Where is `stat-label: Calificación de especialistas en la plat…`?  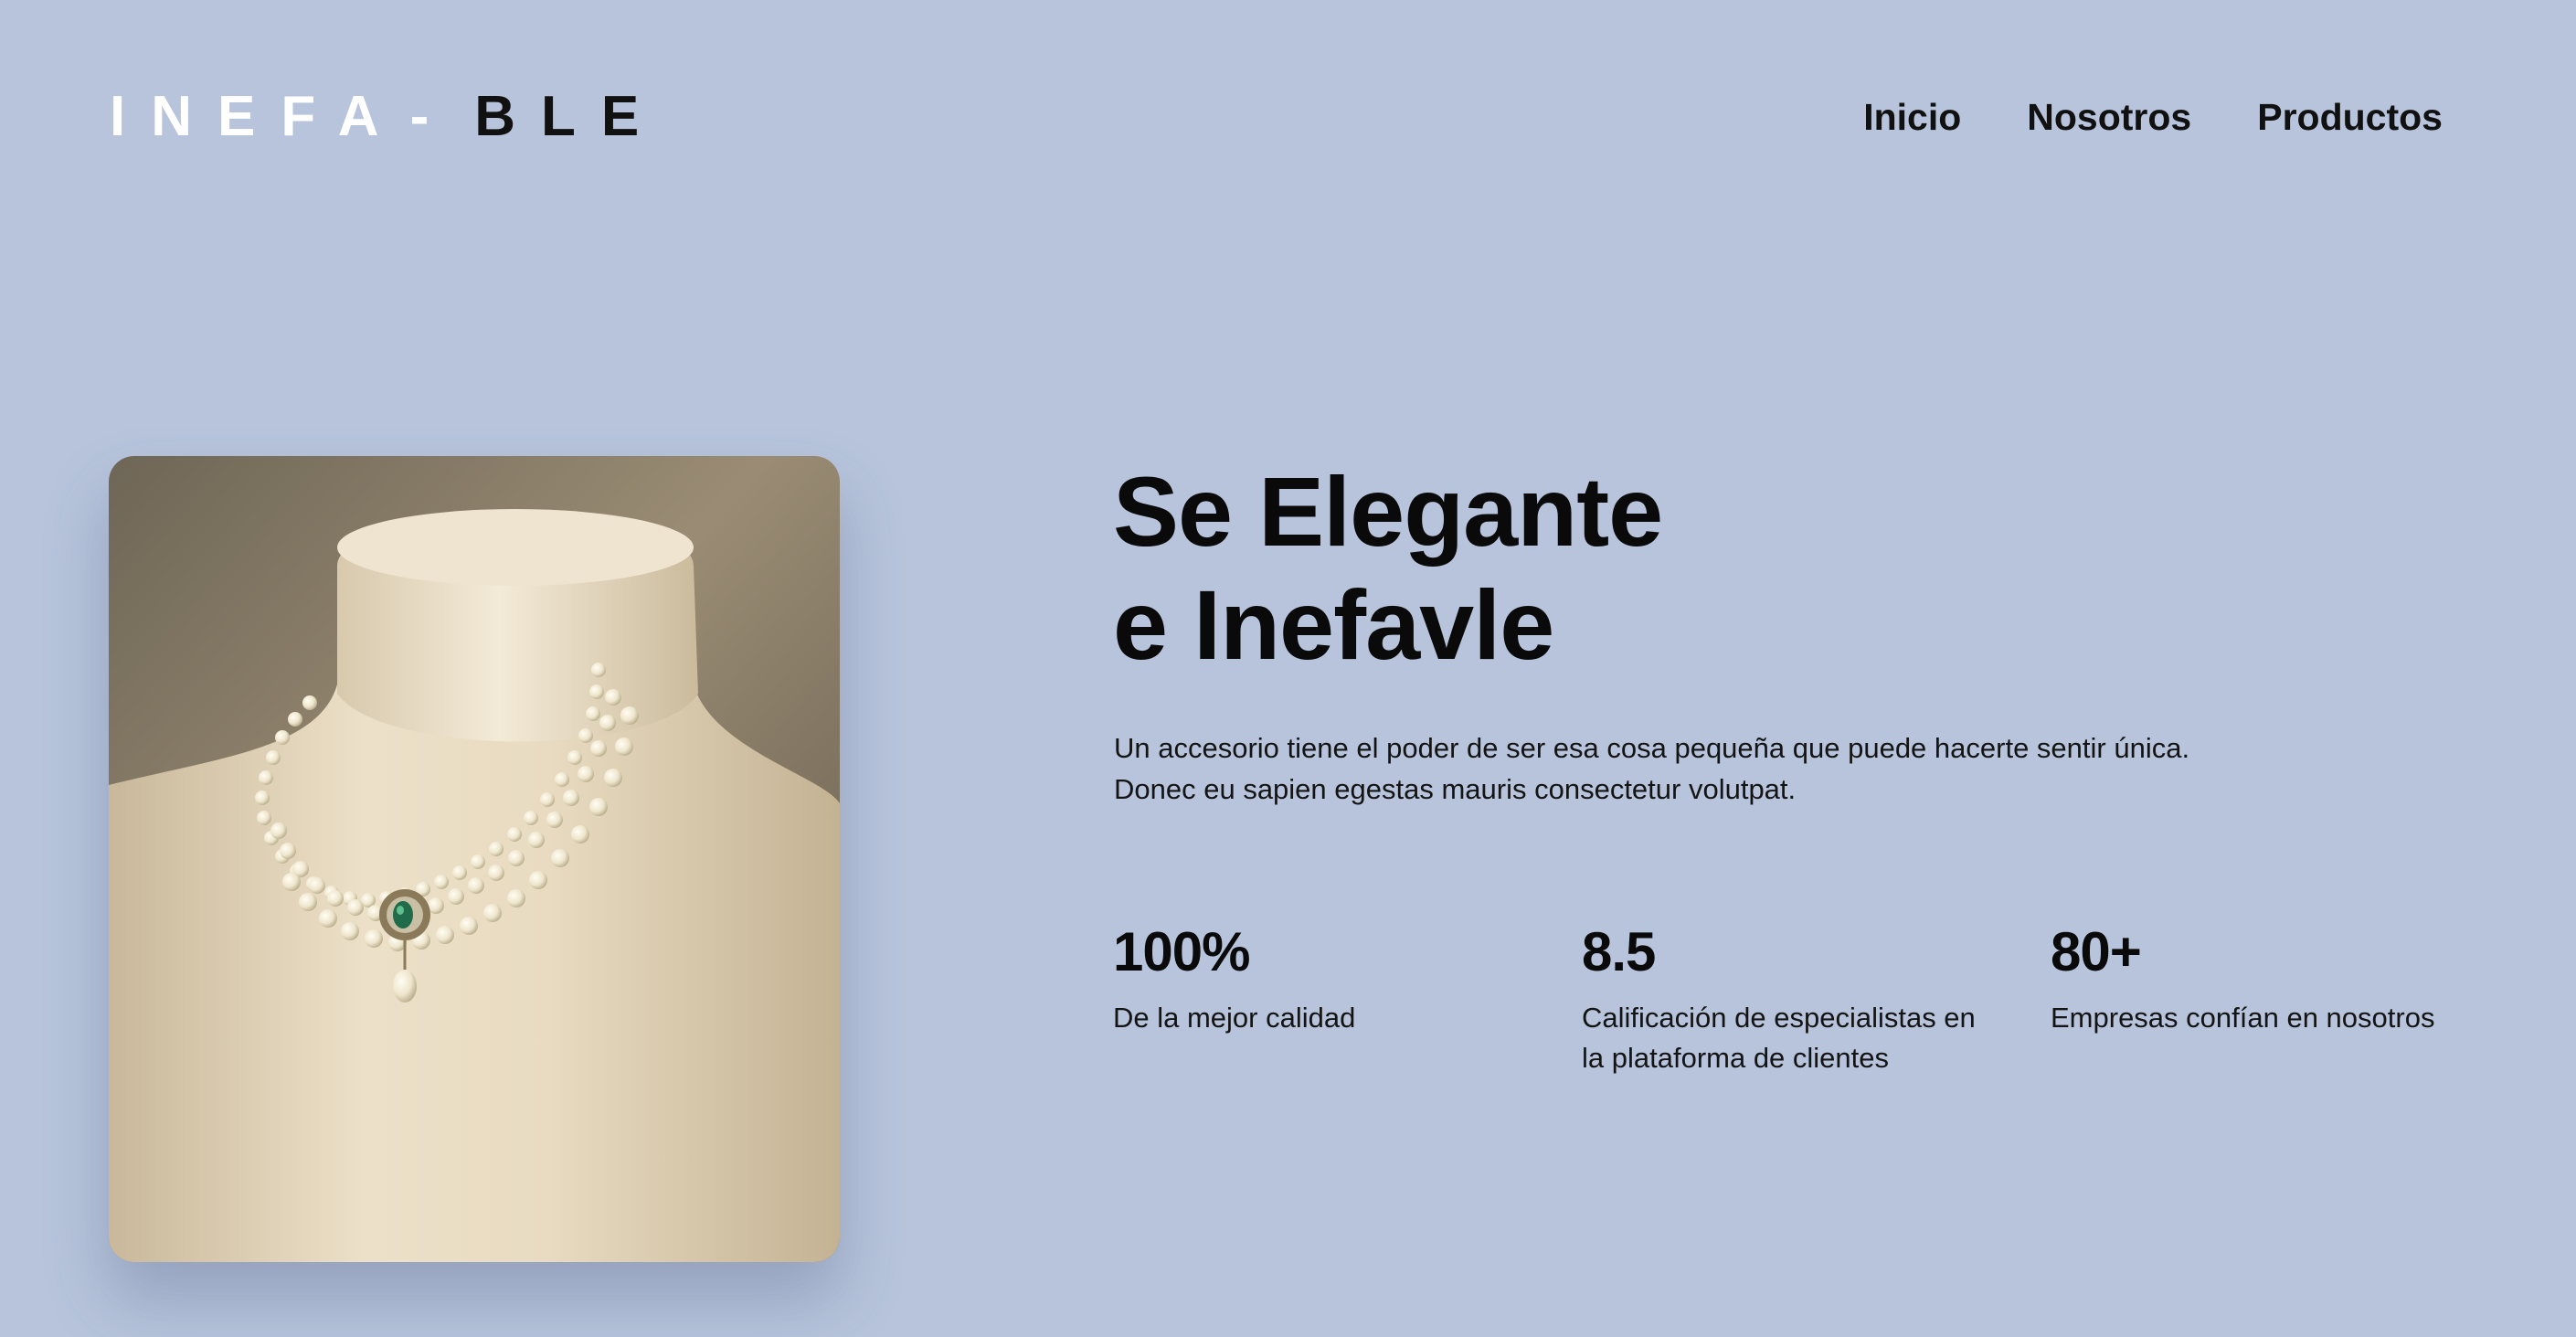
stat-label: Calificación de especialistas en la plat… is located at coordinates (1801, 1038).